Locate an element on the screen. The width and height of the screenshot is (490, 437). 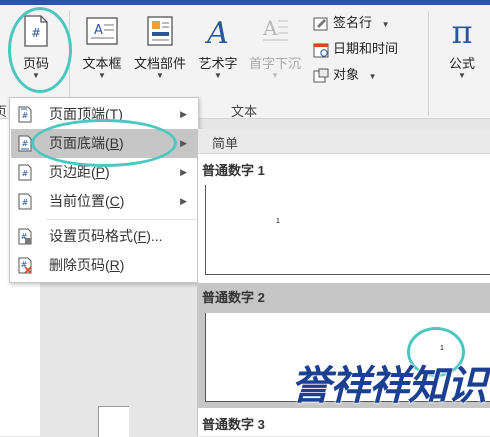
page-top-icon: # is located at coordinates (25, 114).